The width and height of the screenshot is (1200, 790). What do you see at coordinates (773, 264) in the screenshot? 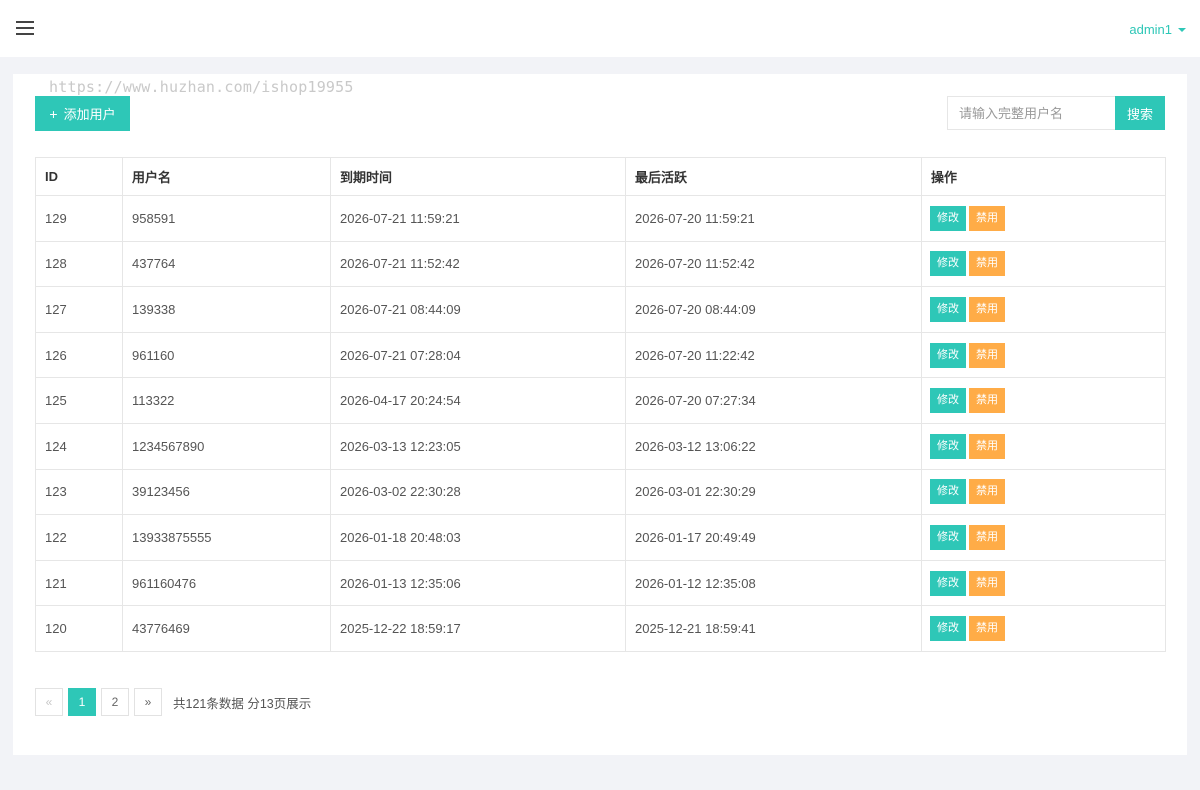
I see `cell-last-active: 2026-07-20 11:52:42` at bounding box center [773, 264].